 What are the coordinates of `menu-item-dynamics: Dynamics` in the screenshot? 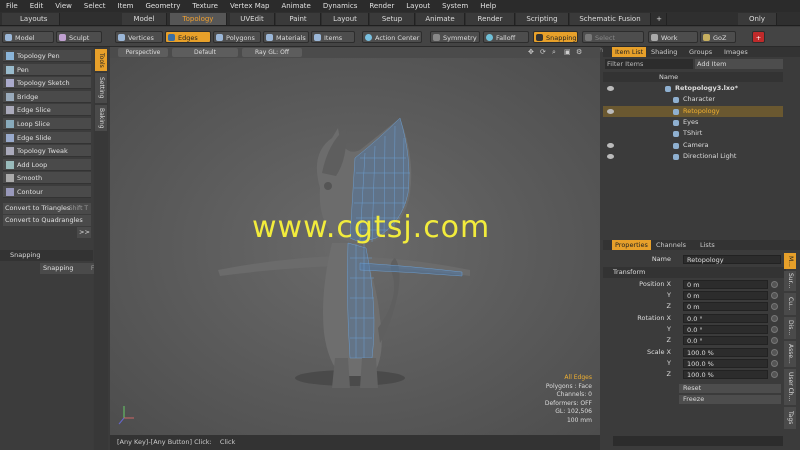 It's located at (340, 6).